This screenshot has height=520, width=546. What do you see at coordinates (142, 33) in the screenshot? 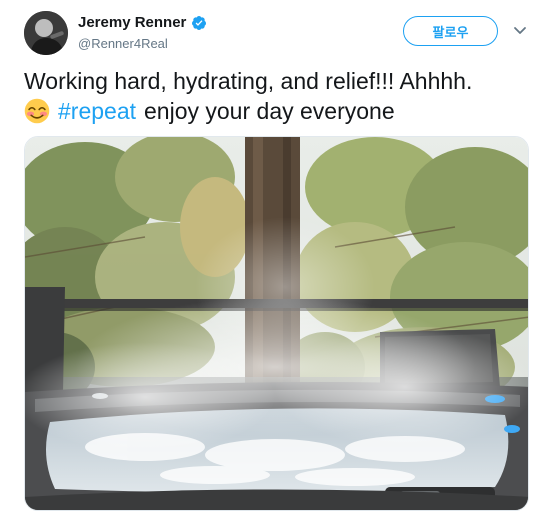
I see `user-names: Jeremy Renner @Renner4Real` at bounding box center [142, 33].